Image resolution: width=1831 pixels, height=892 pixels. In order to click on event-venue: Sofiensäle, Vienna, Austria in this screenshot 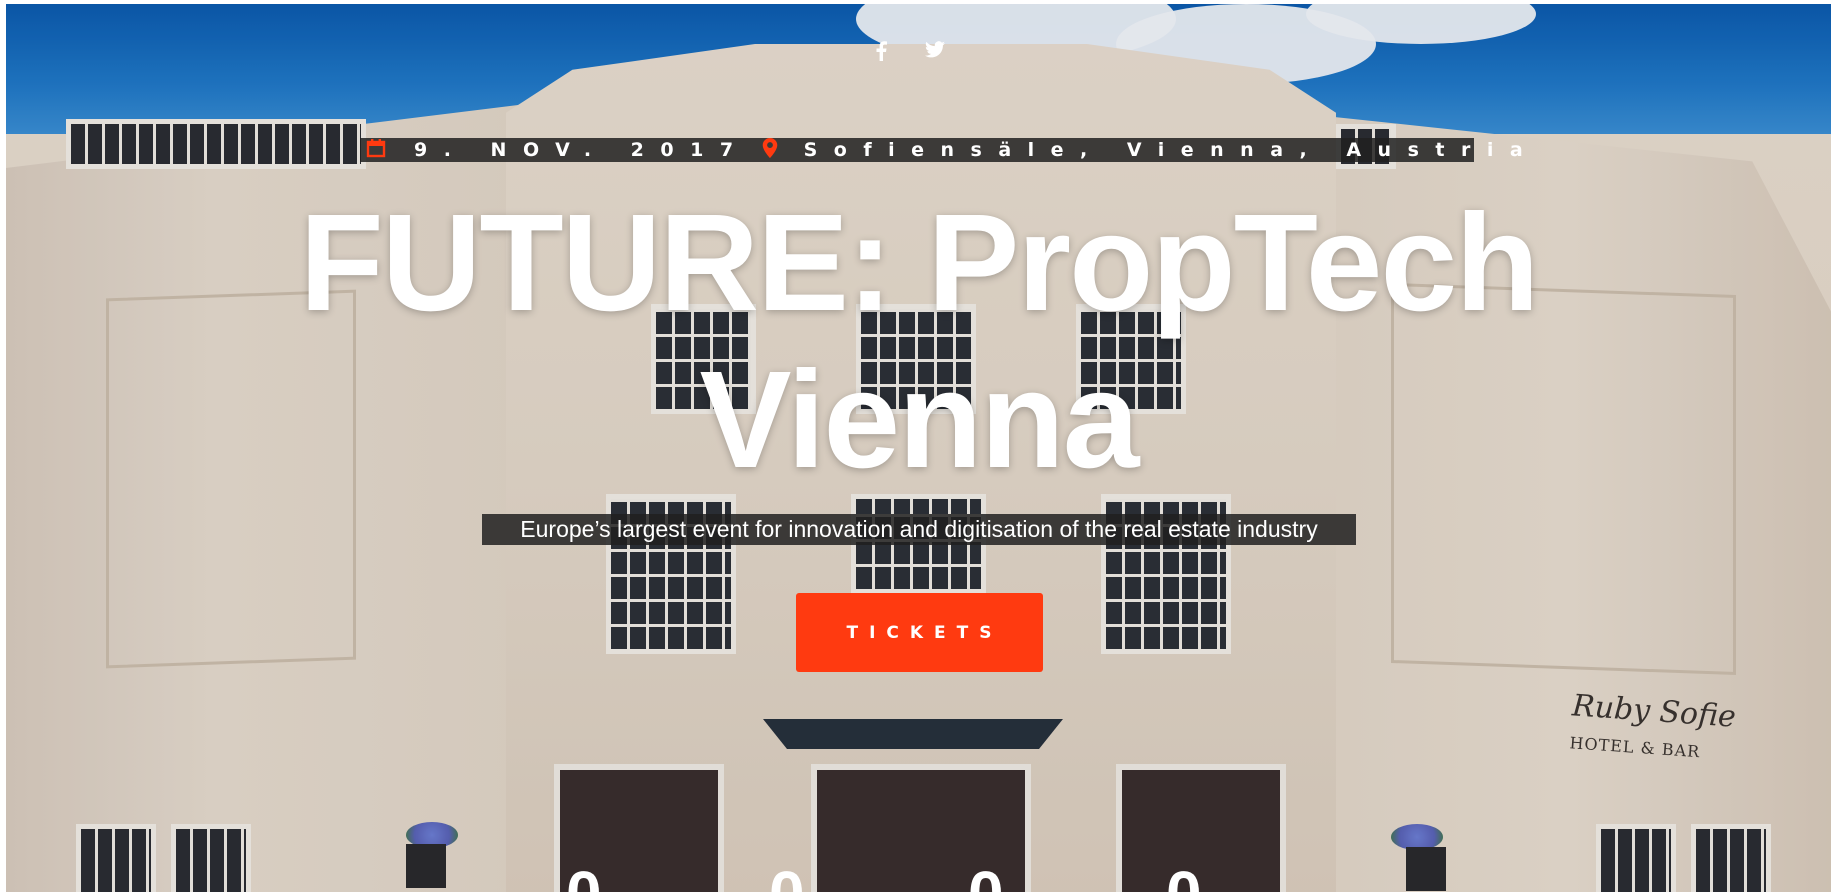, I will do `click(1171, 150)`.